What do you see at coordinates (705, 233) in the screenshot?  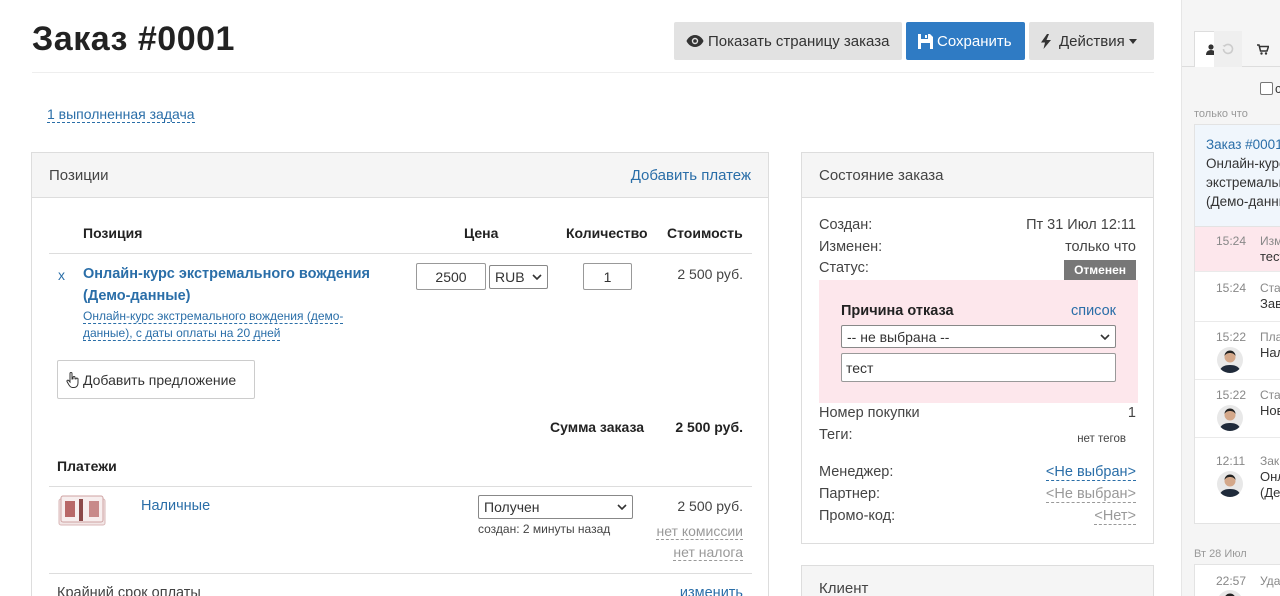 I see `col-cost-header: Стоимость` at bounding box center [705, 233].